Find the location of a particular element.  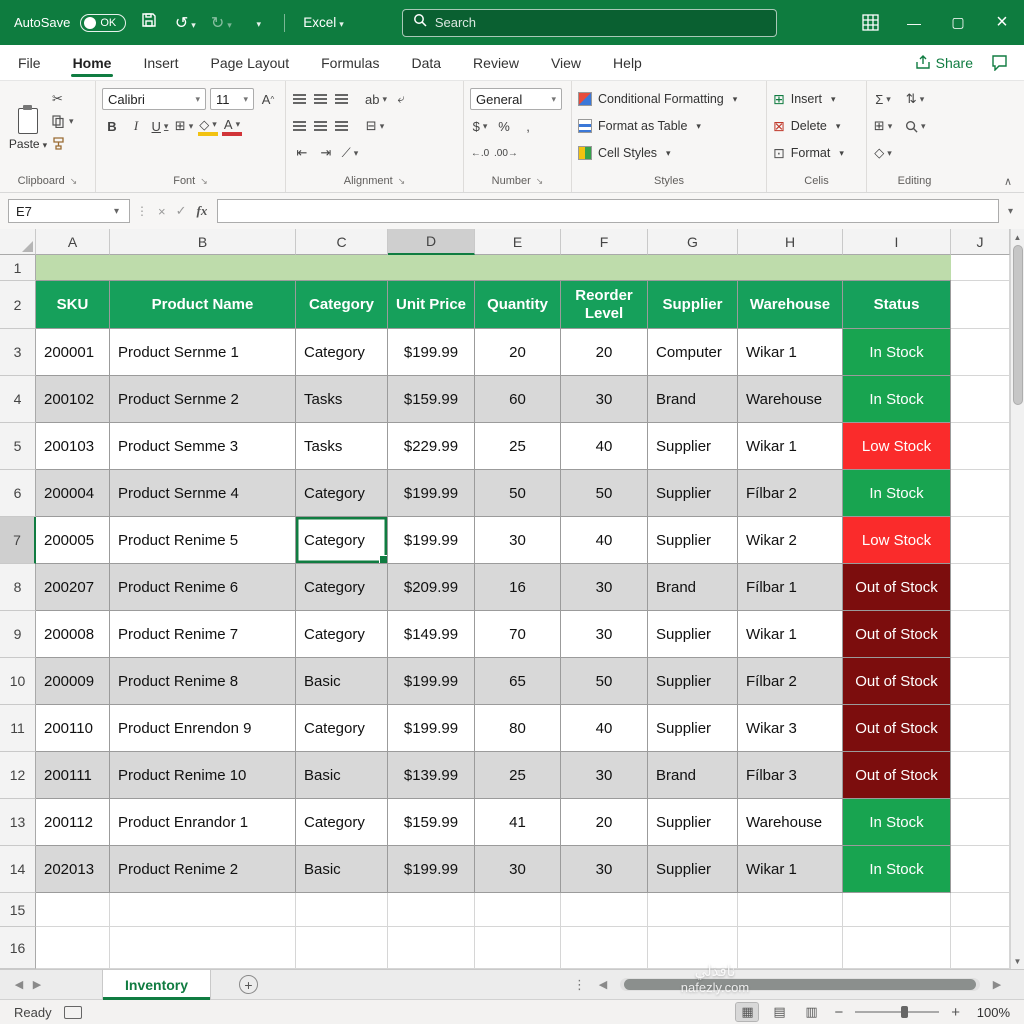

cell-A13: 200112 is located at coordinates (73, 822).